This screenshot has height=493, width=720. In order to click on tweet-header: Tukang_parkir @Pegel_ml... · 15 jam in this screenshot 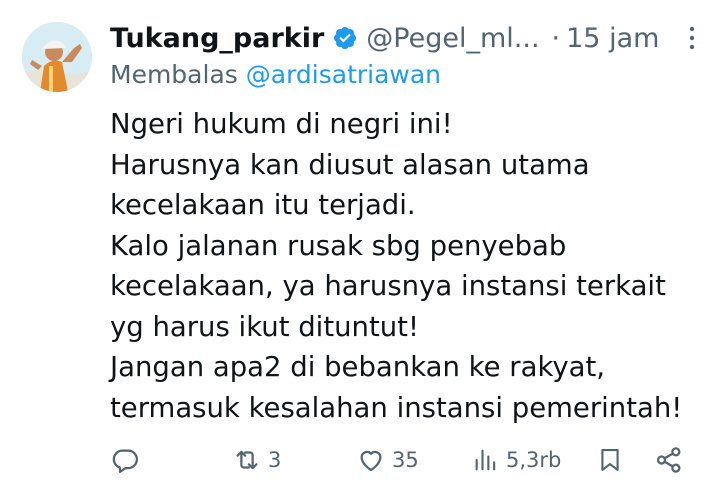, I will do `click(405, 38)`.